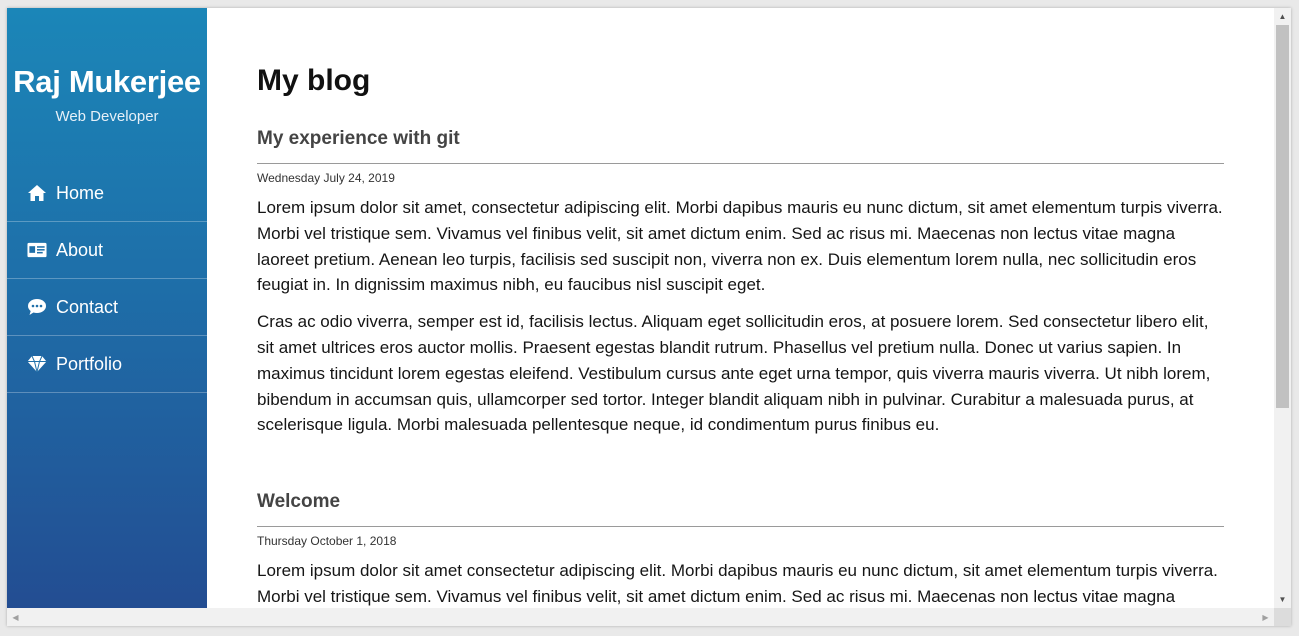  I want to click on vertical-scrollbar: ▲ ▼, so click(1282, 308).